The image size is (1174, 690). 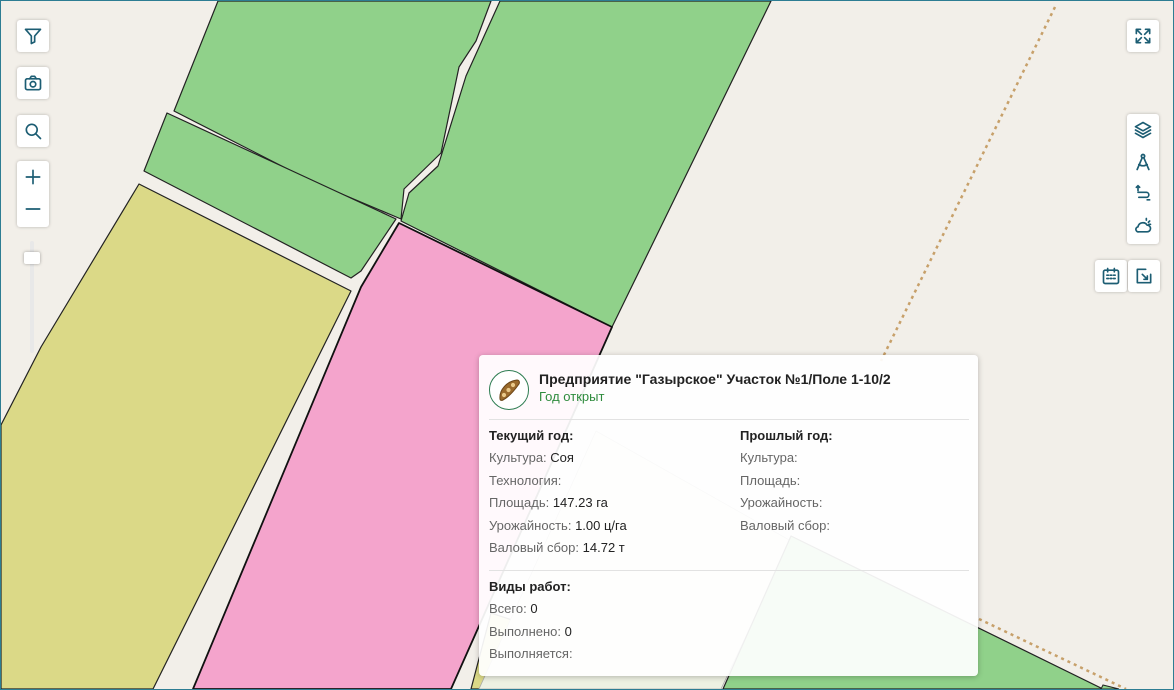 What do you see at coordinates (32, 257) in the screenshot?
I see `zoom-slider-handle` at bounding box center [32, 257].